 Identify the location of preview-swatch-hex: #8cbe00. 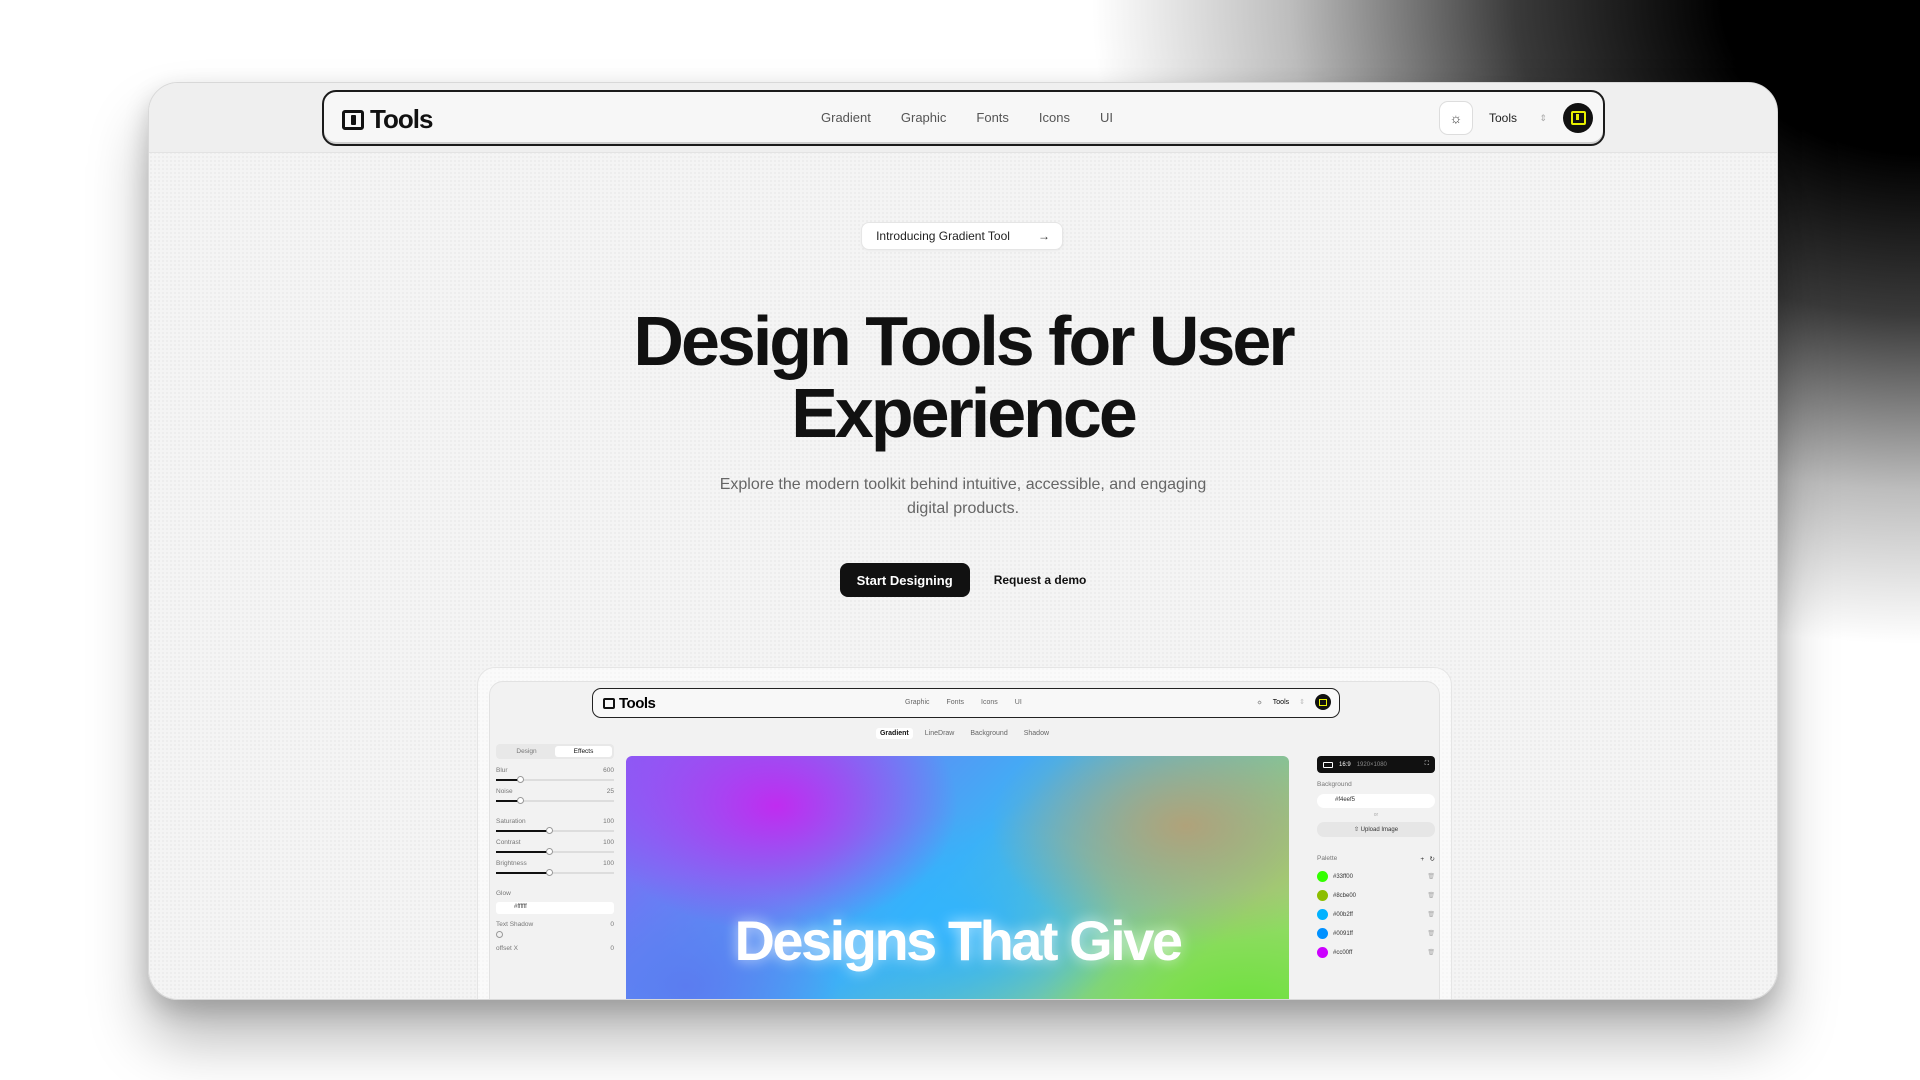
(1345, 895).